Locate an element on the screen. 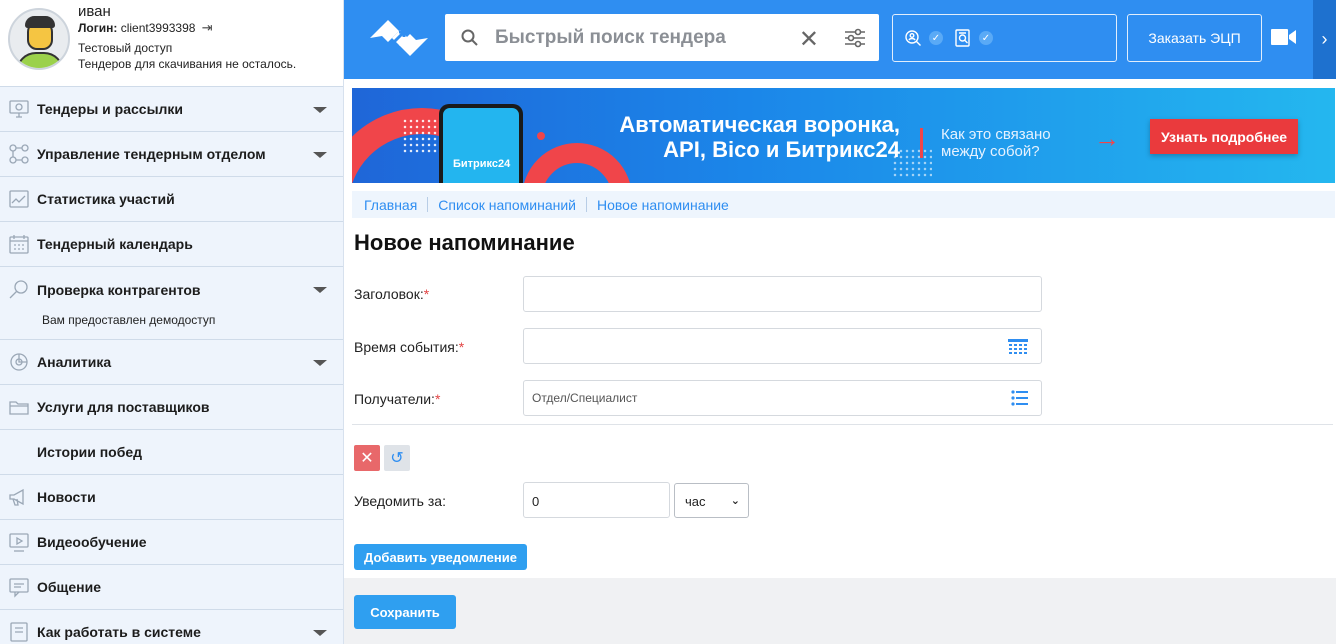  folder-icon is located at coordinates (18, 407).